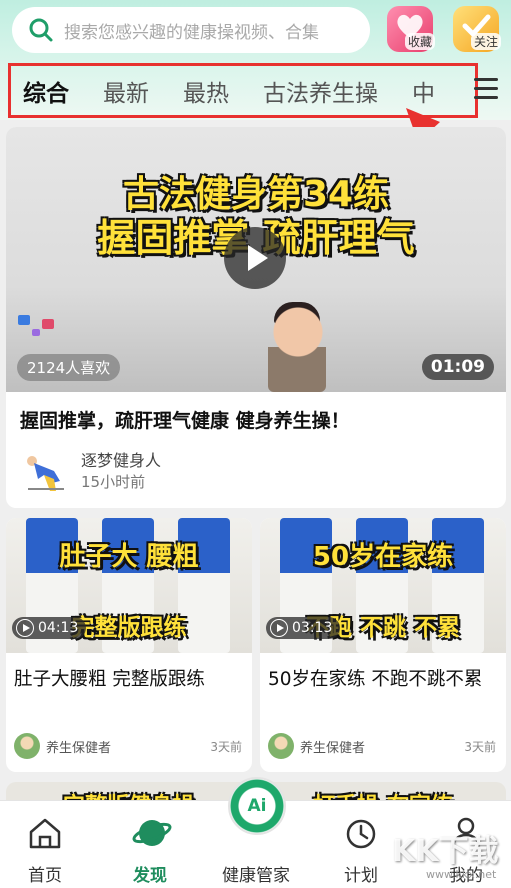  I want to click on likes-badge: 2124人喜欢, so click(69, 367).